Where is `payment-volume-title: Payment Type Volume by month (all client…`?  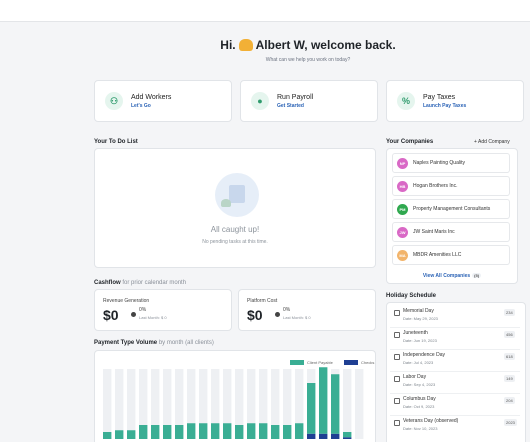
payment-volume-title: Payment Type Volume by month (all client… is located at coordinates (154, 343).